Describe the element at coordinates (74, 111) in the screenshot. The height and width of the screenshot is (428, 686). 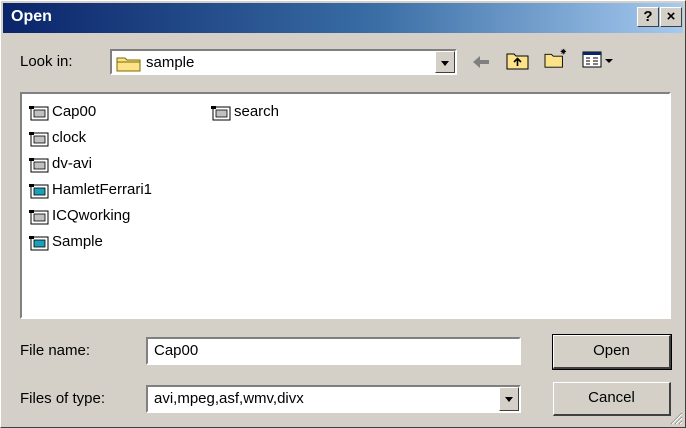
I see `file-name: Cap00` at that location.